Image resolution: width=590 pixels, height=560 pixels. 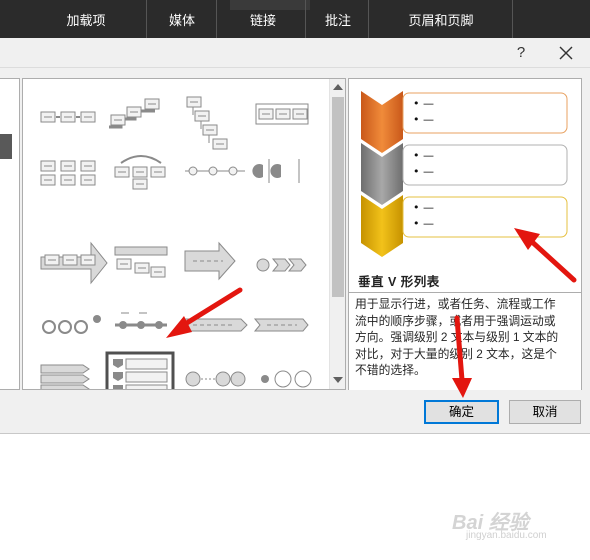 I want to click on dialog-titlebar: ?, so click(x=295, y=53).